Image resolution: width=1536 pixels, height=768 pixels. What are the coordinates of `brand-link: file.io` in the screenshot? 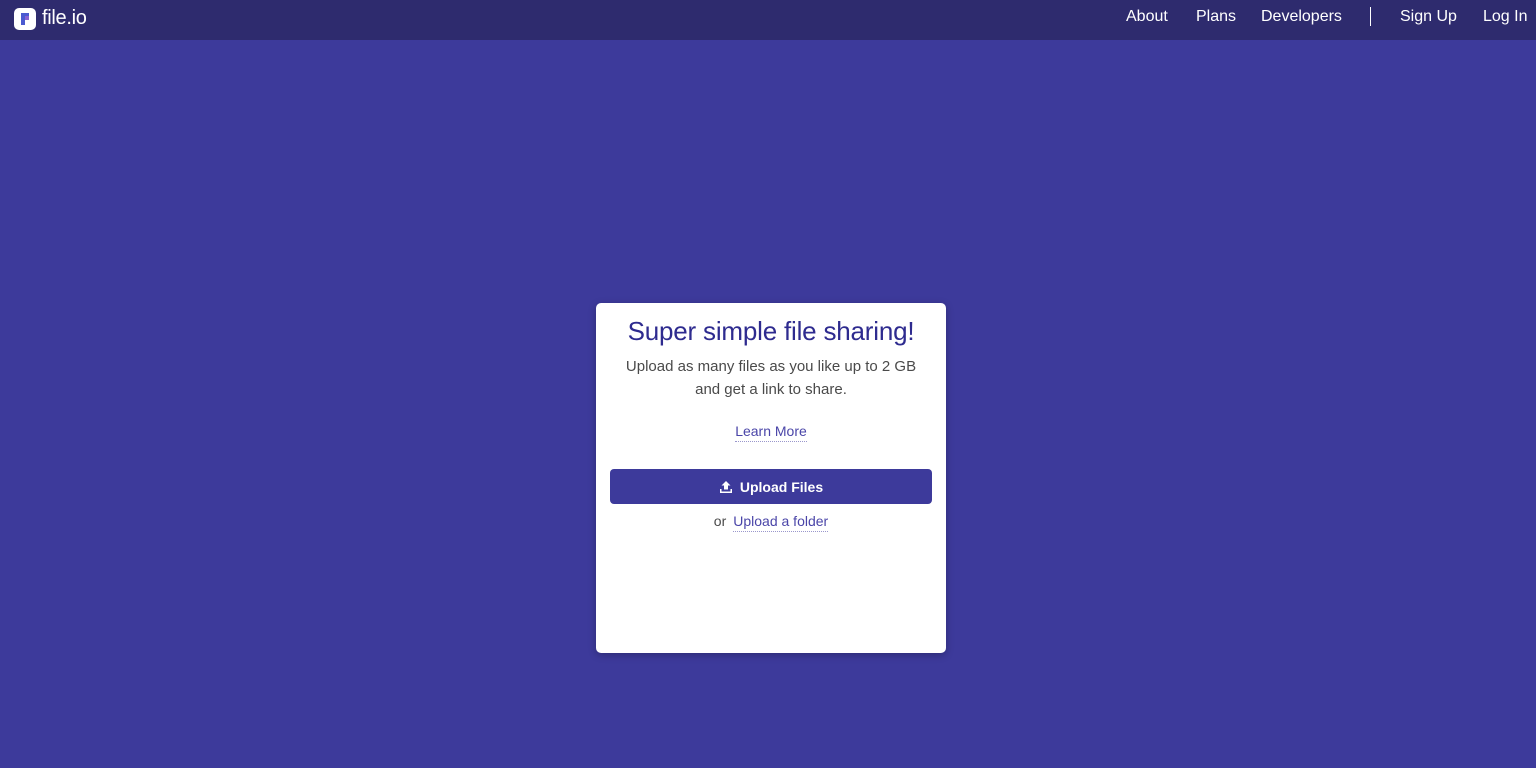 It's located at (50, 18).